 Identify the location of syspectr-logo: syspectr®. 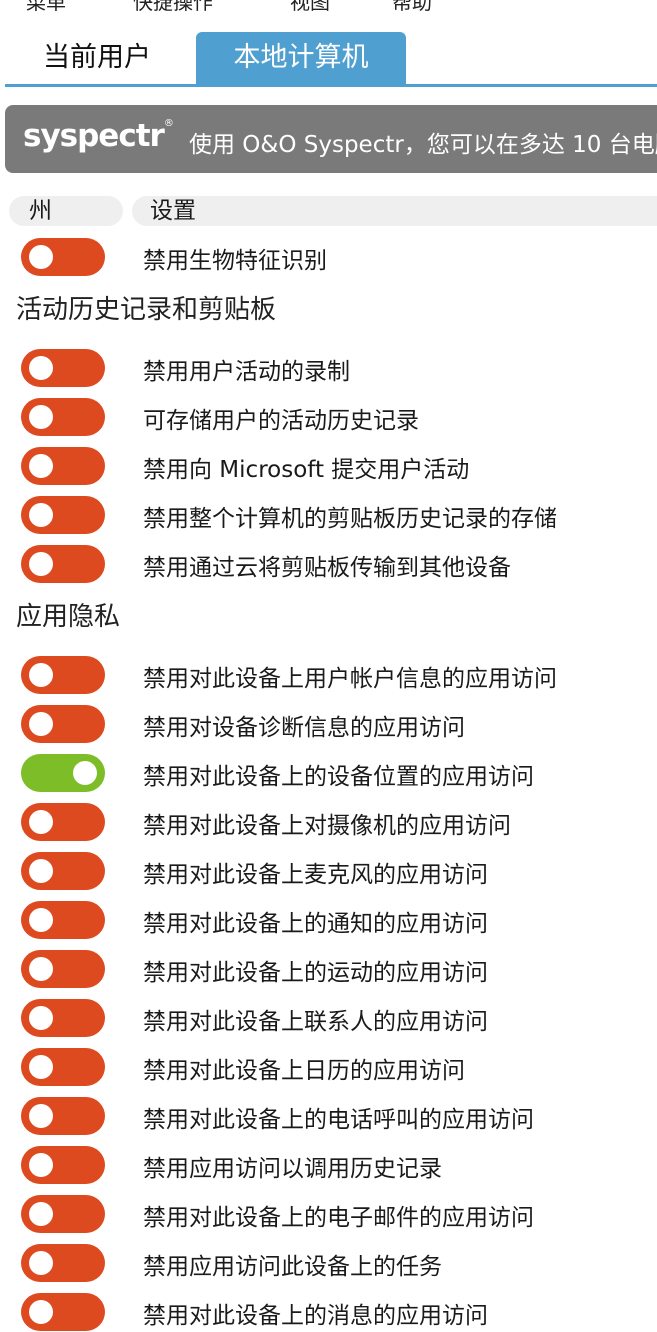
(98, 136).